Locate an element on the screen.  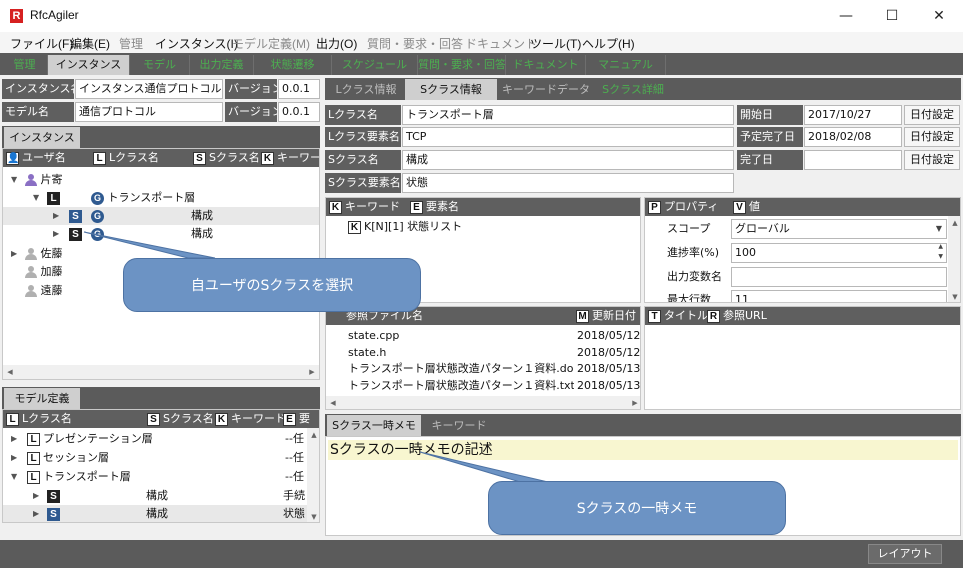
file-name: state.cpp is located at coordinates (373, 336).